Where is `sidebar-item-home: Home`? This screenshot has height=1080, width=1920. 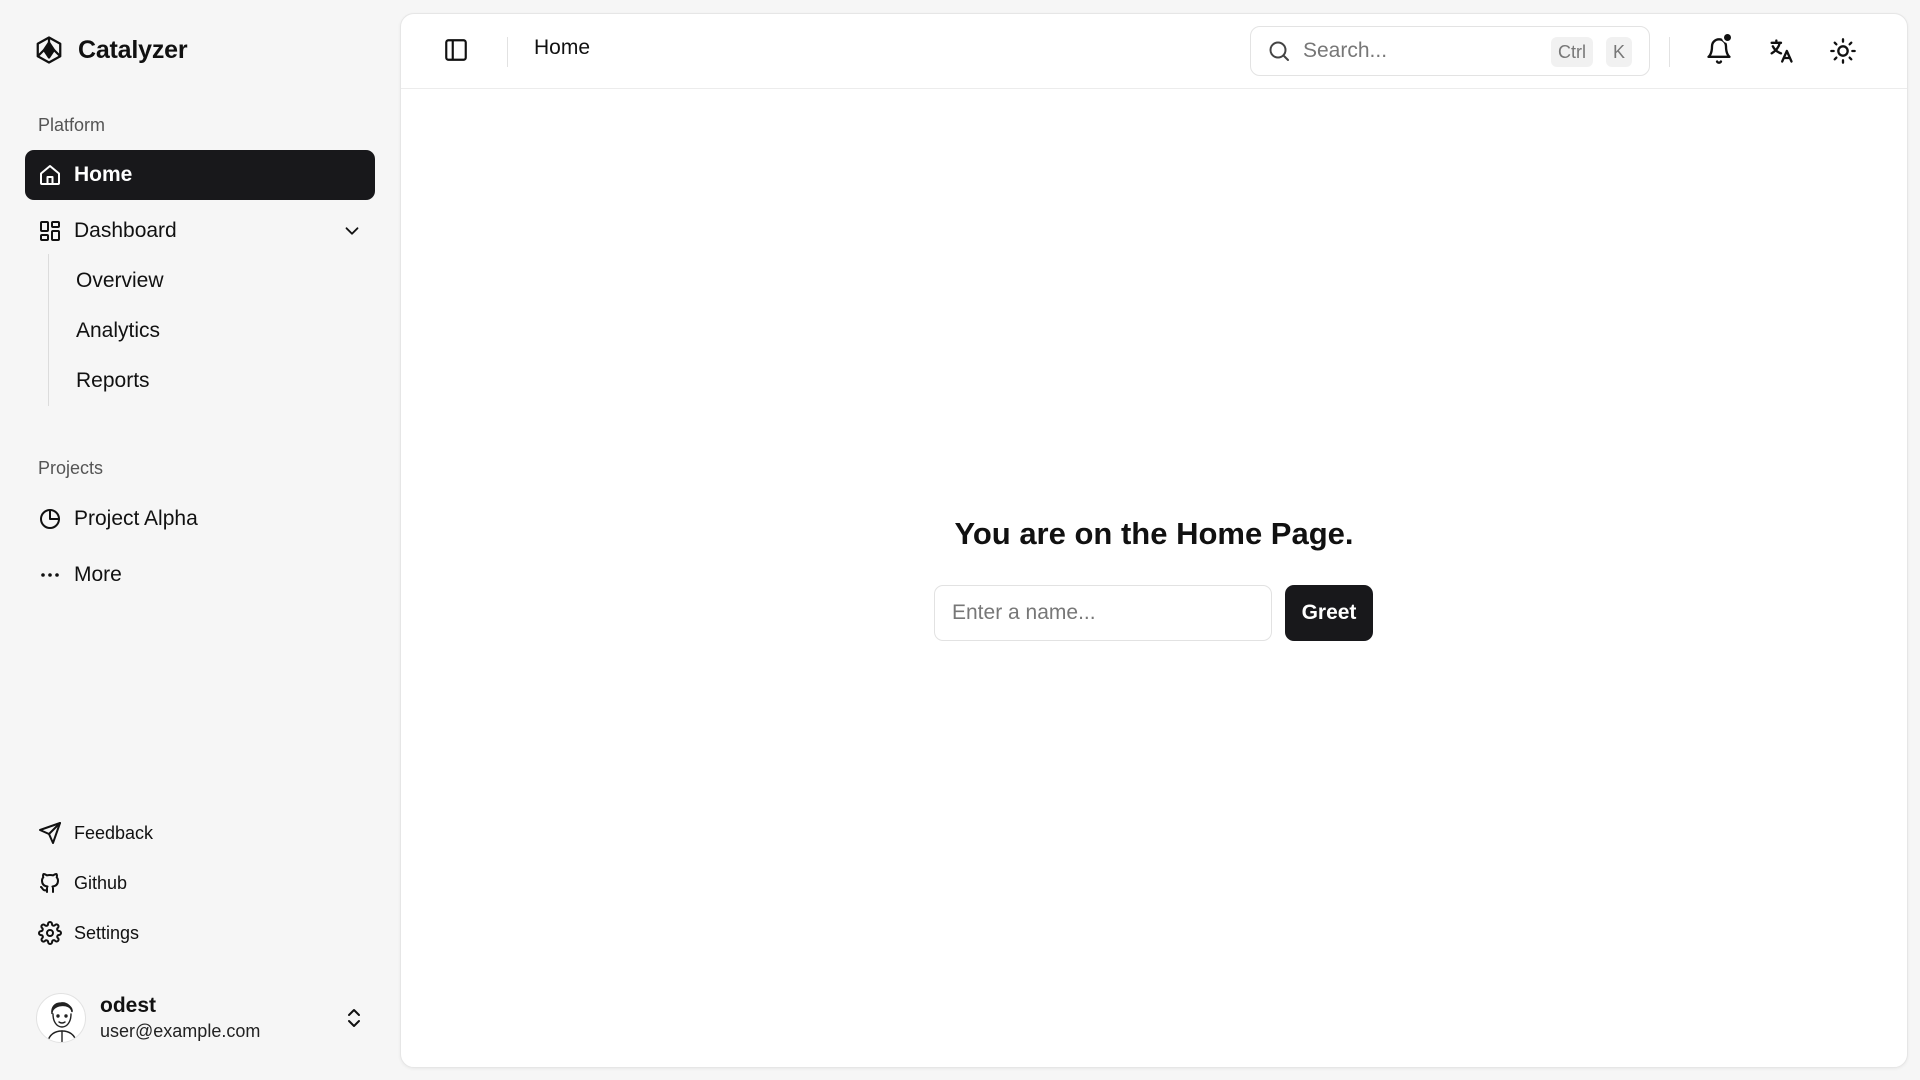 sidebar-item-home: Home is located at coordinates (200, 175).